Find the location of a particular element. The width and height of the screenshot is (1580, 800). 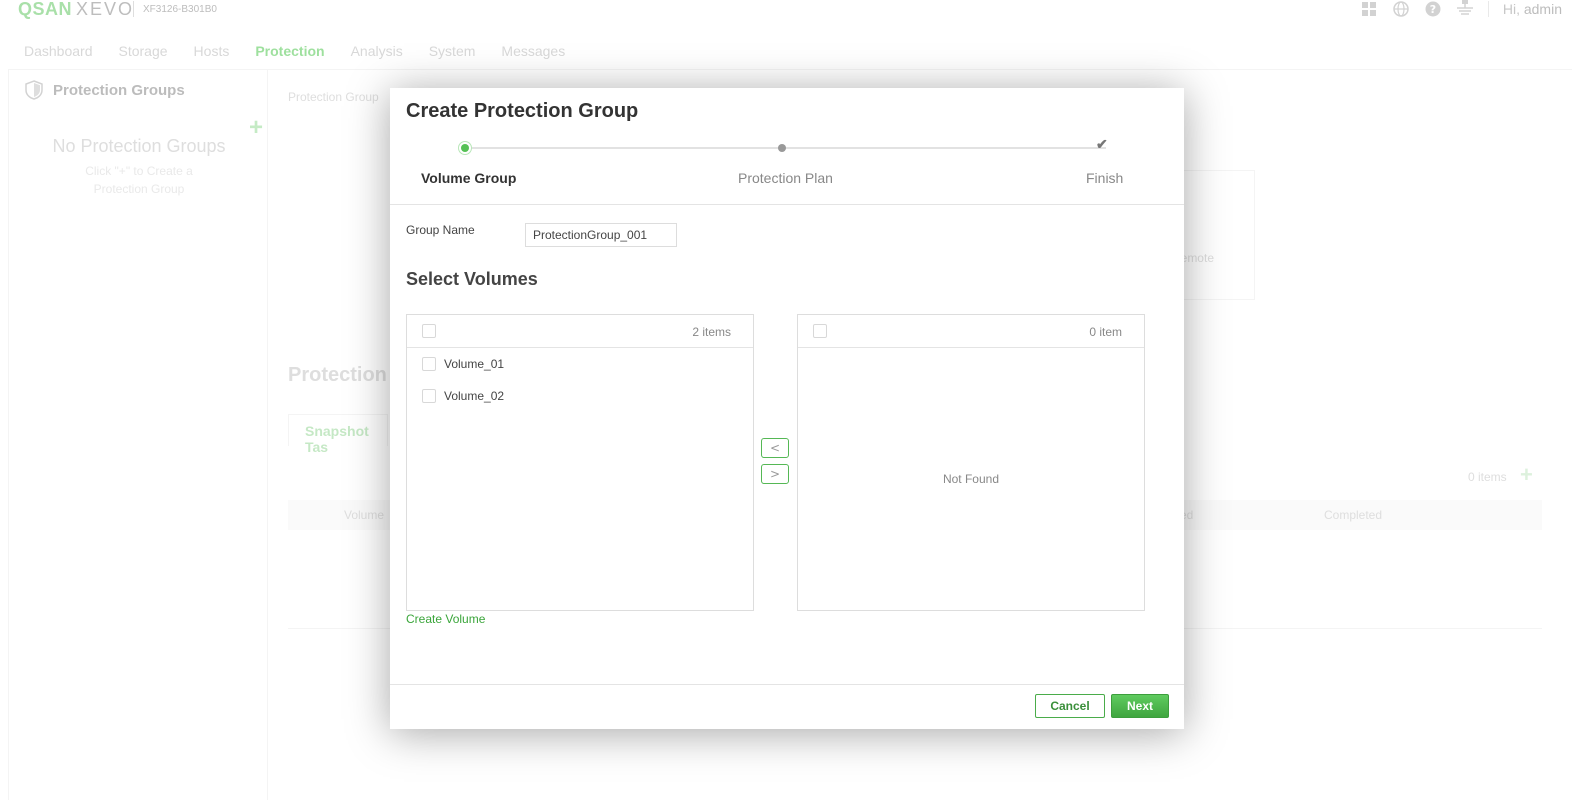

stepper-line is located at coordinates (786, 148).